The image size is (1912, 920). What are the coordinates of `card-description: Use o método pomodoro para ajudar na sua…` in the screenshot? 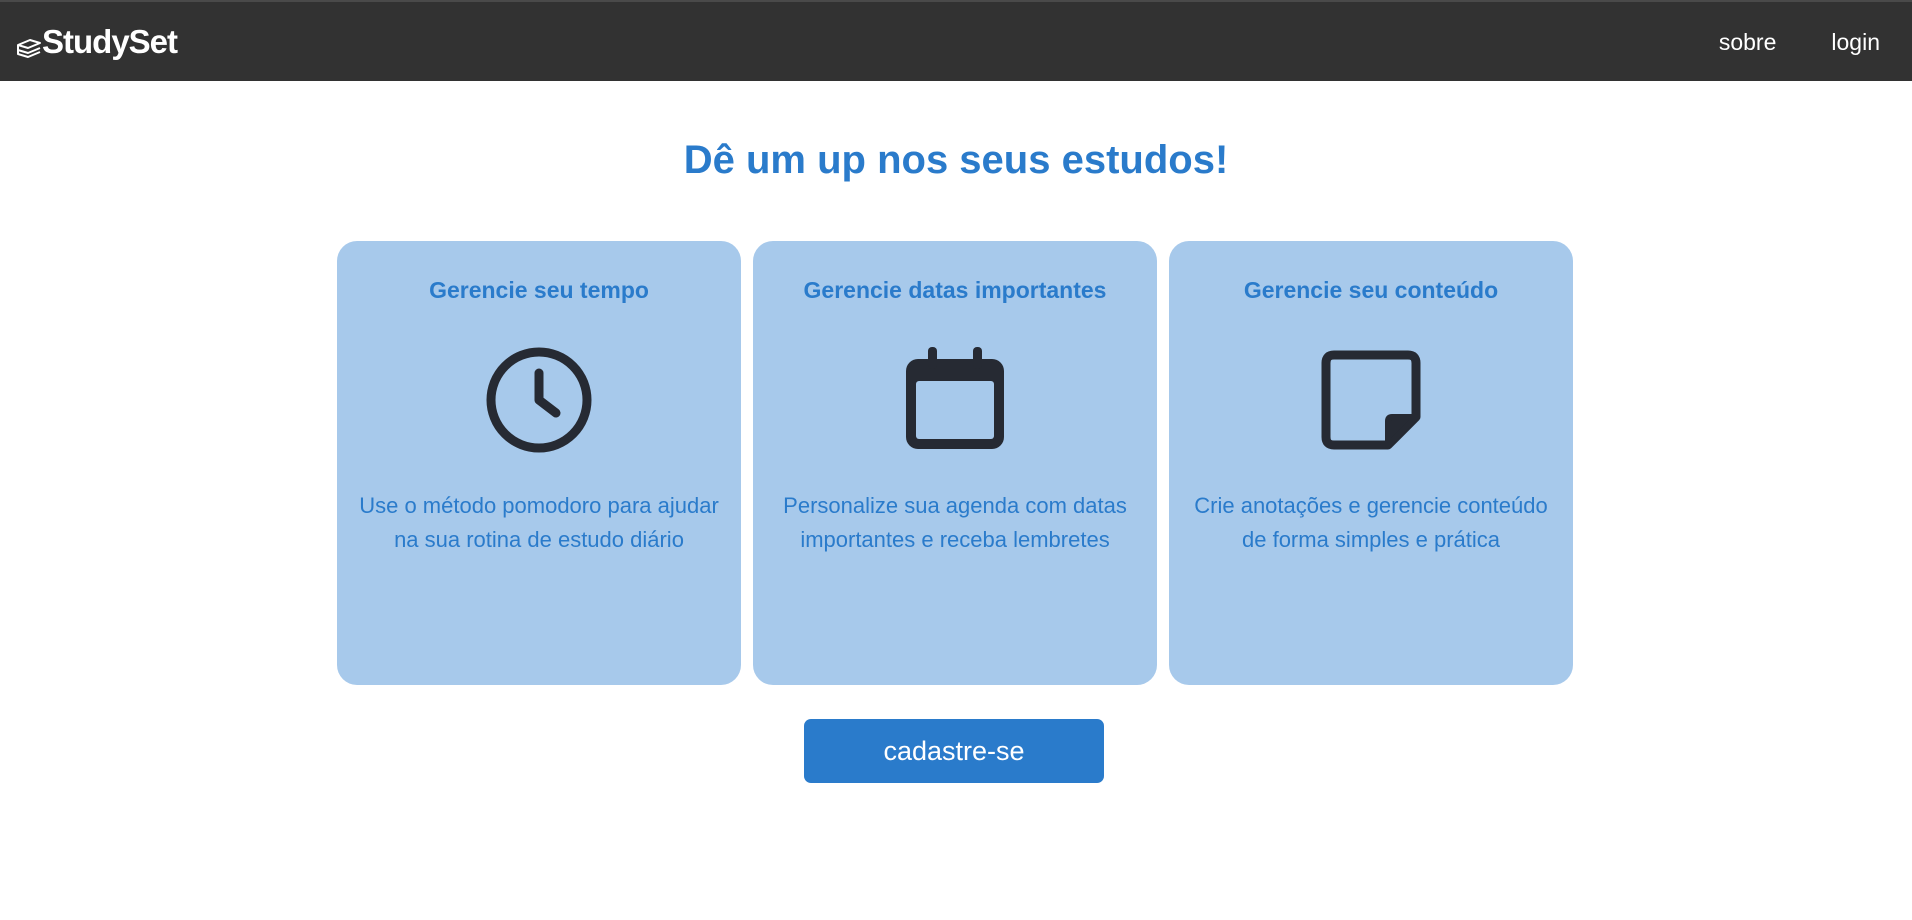 It's located at (539, 522).